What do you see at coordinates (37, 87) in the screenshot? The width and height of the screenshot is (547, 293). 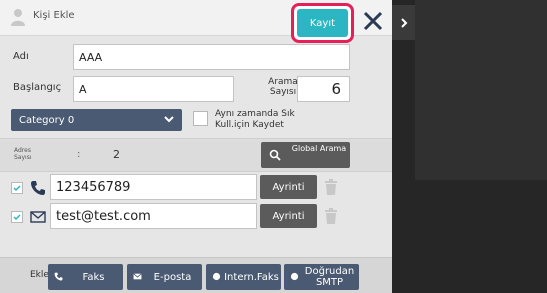 I see `initial-label: Başlangıç` at bounding box center [37, 87].